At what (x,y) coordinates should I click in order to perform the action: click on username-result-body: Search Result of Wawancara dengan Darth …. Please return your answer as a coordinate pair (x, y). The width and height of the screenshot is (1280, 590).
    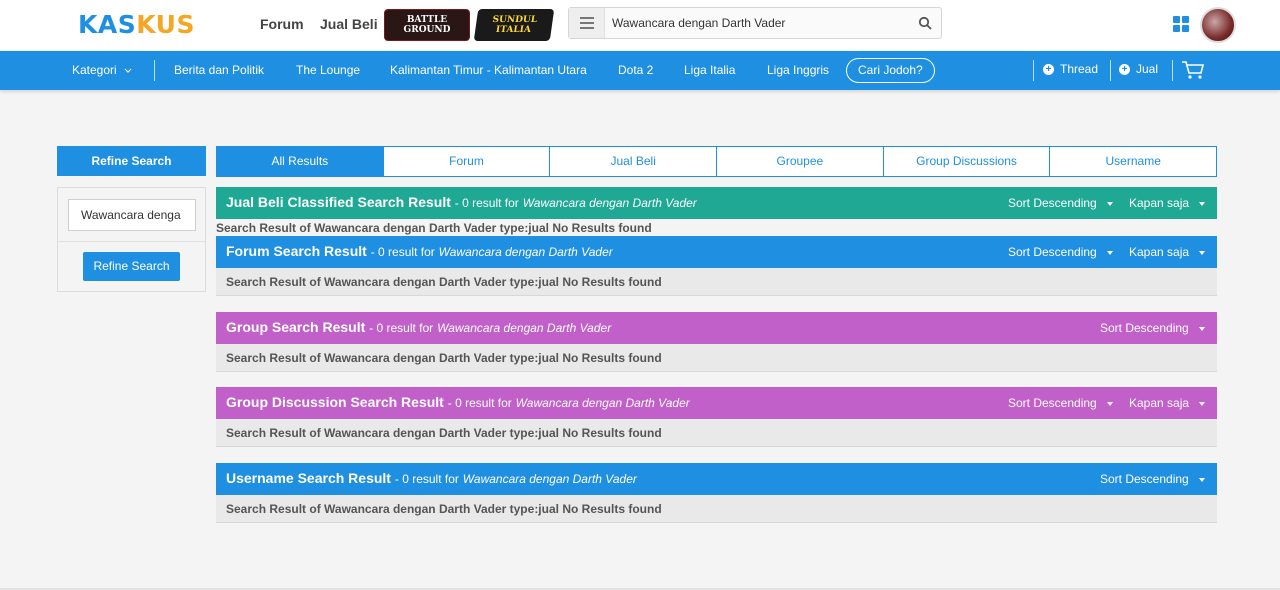
    Looking at the image, I should click on (716, 509).